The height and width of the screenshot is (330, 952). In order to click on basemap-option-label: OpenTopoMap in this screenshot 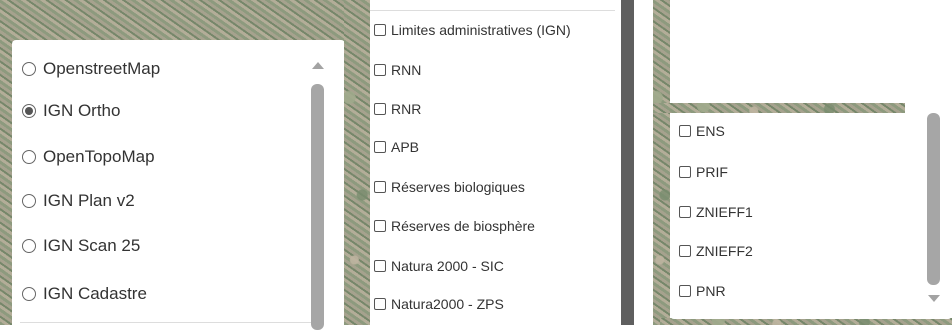, I will do `click(99, 156)`.